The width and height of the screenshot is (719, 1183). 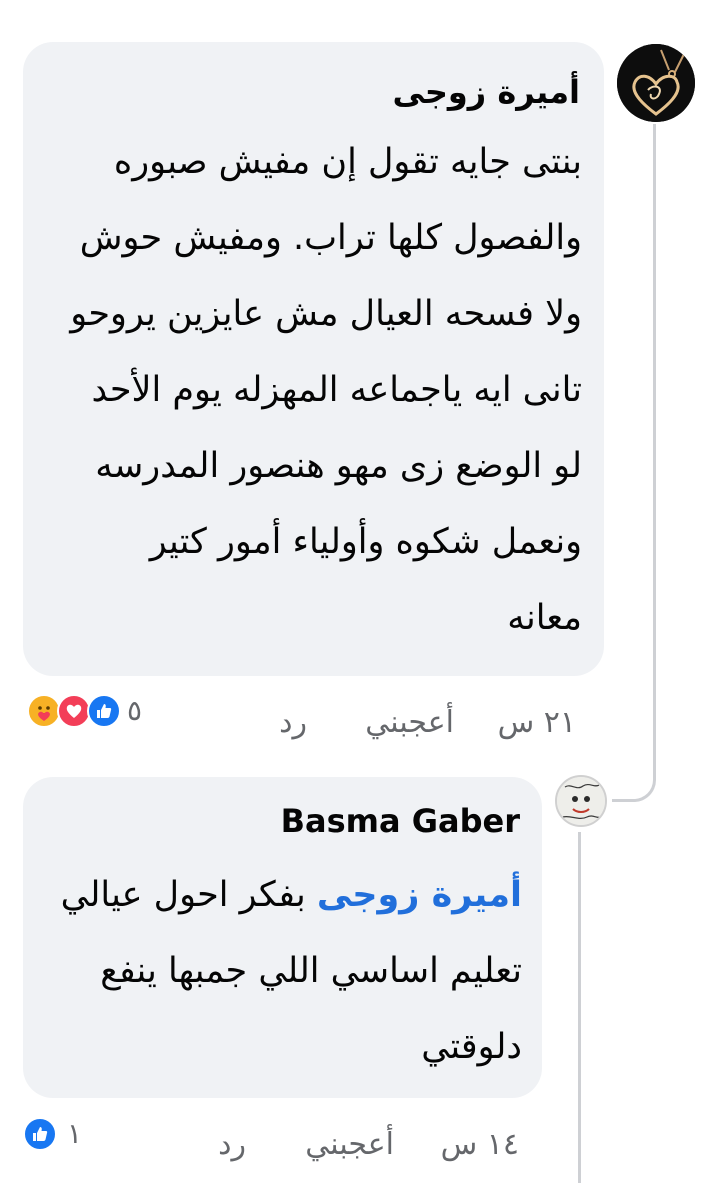 I want to click on comment-timestamp: ١٤ س, so click(x=480, y=1145).